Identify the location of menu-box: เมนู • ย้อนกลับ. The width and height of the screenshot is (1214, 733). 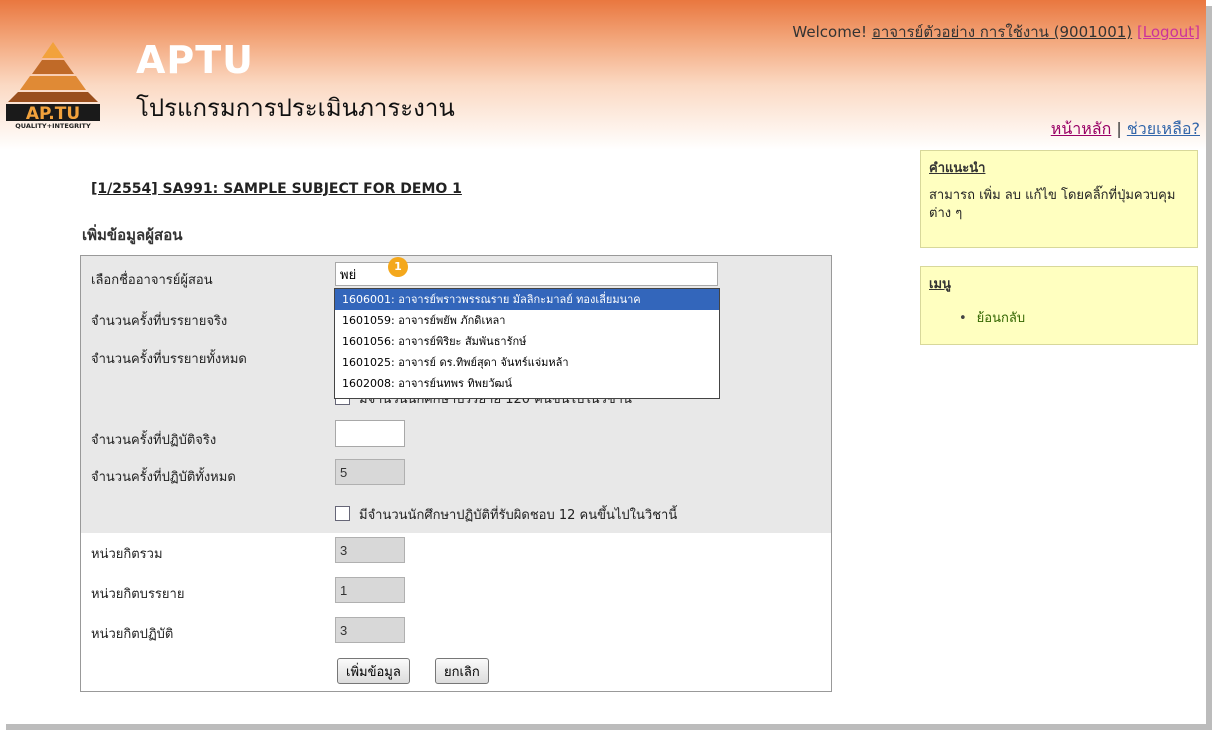
(1059, 305).